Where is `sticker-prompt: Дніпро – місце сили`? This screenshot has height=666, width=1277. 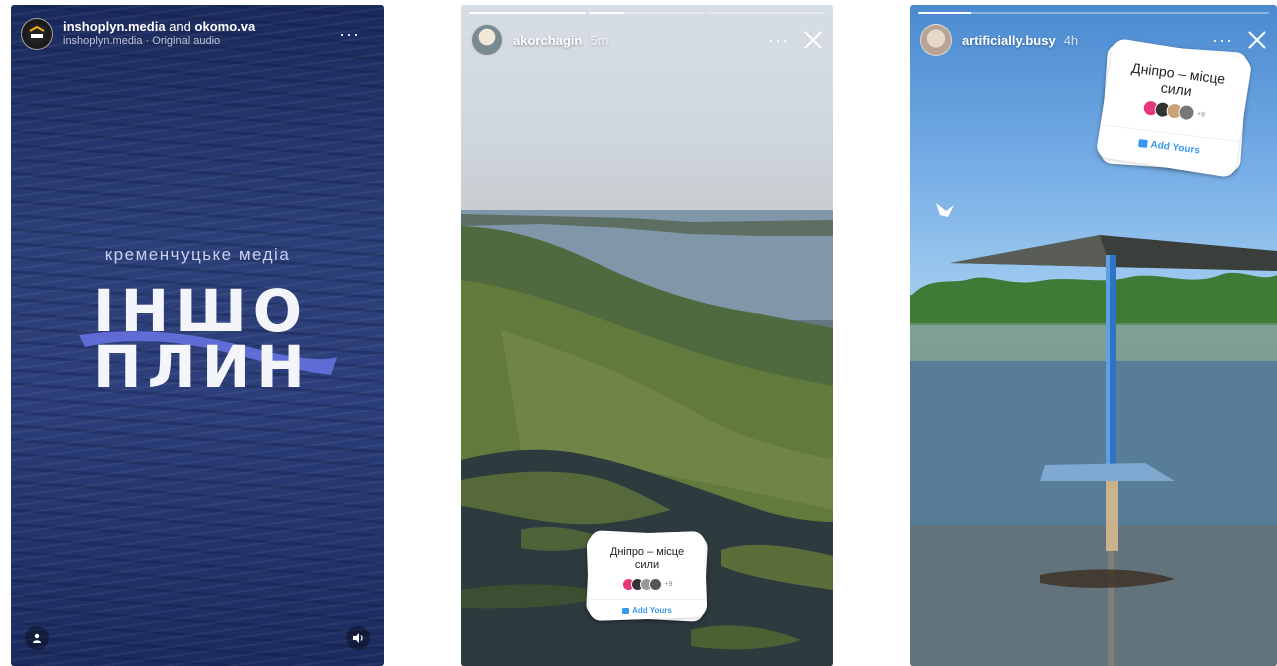 sticker-prompt: Дніпро – місце сили is located at coordinates (647, 558).